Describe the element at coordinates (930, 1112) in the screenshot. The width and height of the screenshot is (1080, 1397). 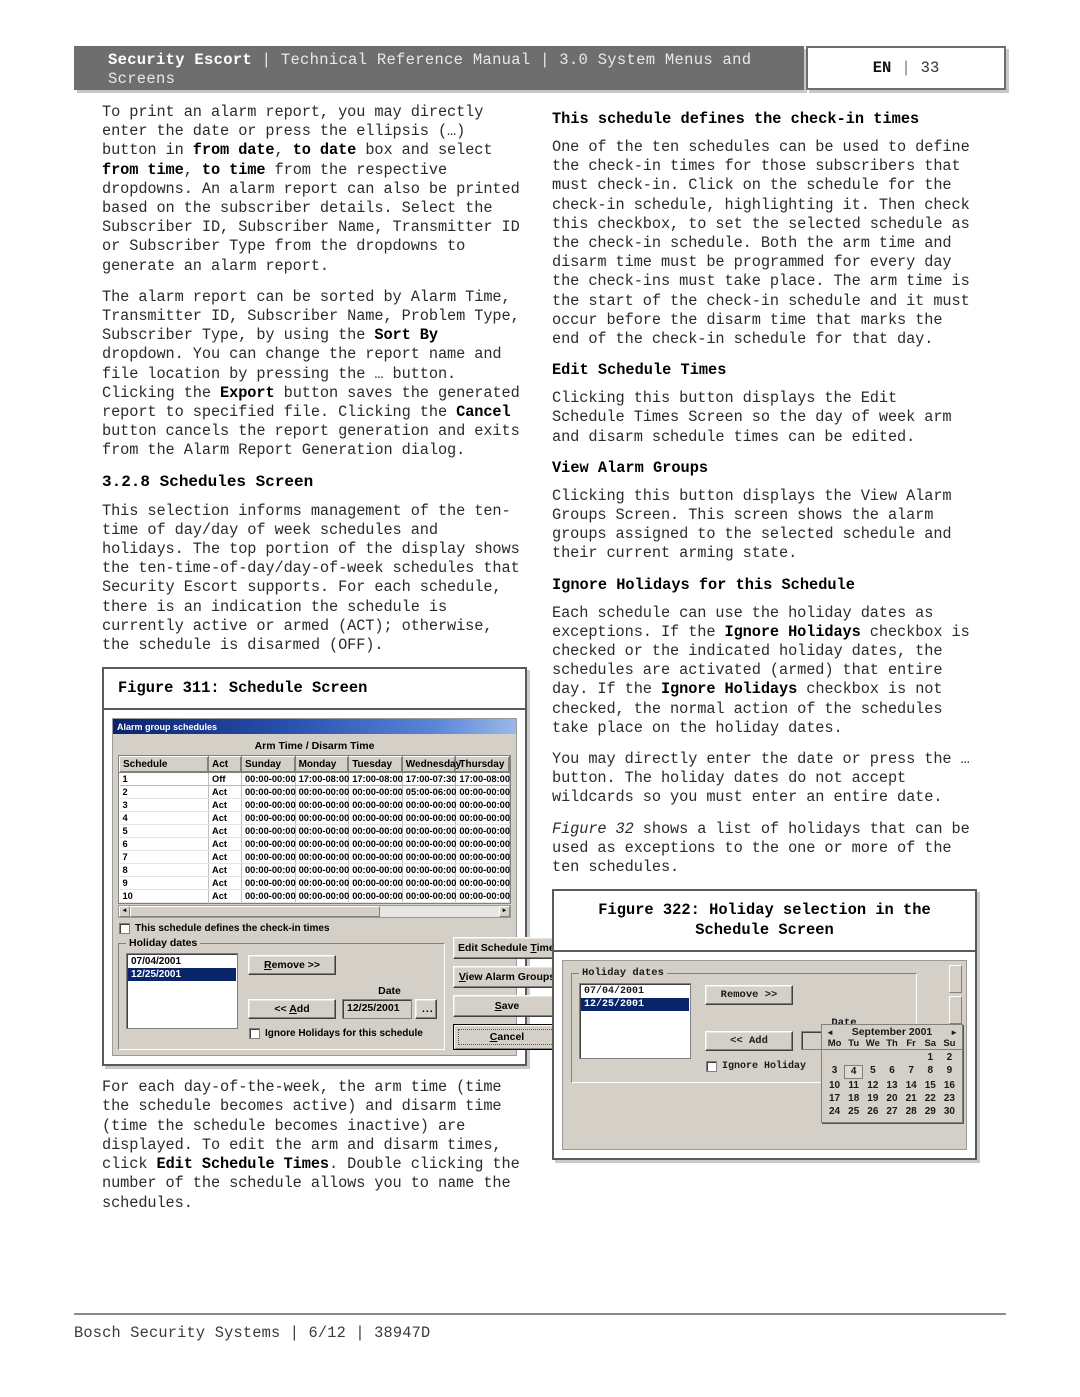
I see `calendar-day-cell: 29` at that location.